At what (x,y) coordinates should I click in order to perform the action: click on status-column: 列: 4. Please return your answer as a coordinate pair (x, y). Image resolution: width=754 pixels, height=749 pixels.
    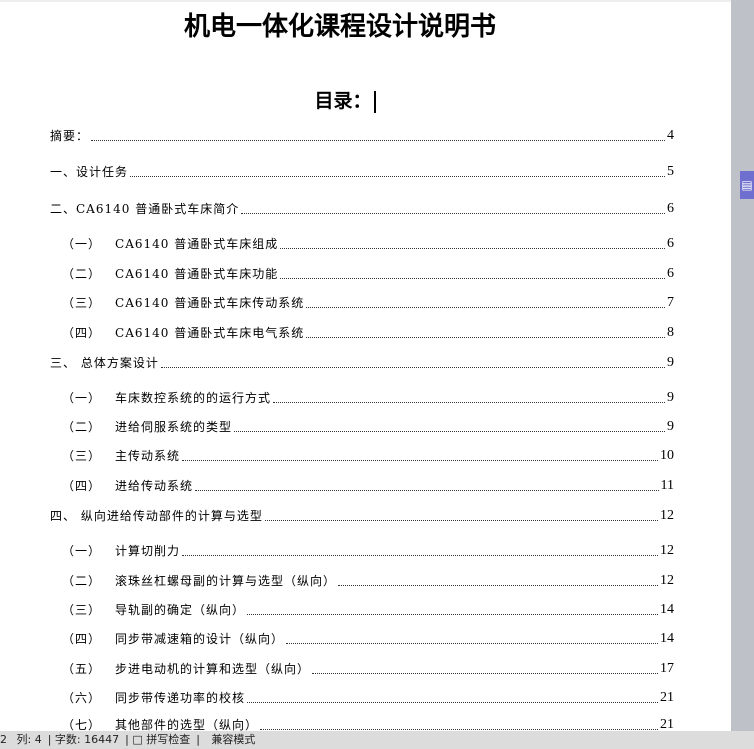
    Looking at the image, I should click on (29, 739).